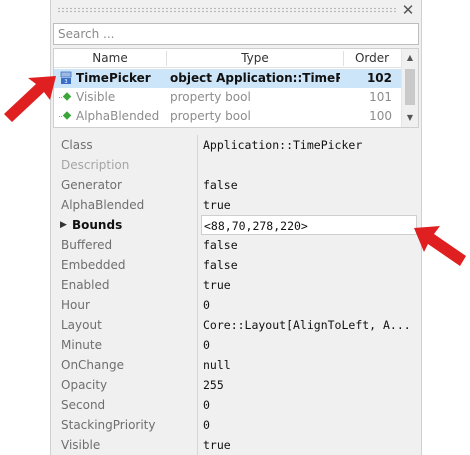 The width and height of the screenshot is (470, 455). What do you see at coordinates (96, 97) in the screenshot?
I see `row-name: Visible` at bounding box center [96, 97].